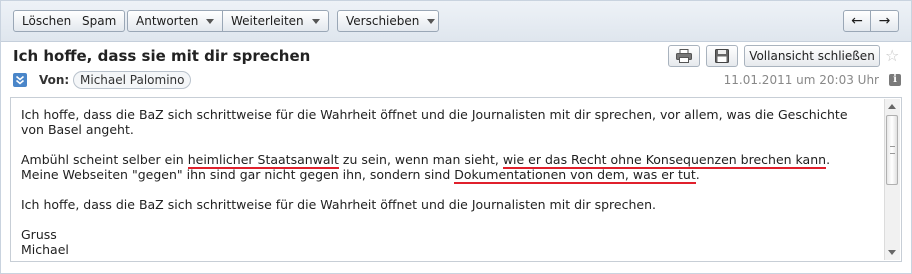  I want to click on move-label: Verschieben, so click(383, 21).